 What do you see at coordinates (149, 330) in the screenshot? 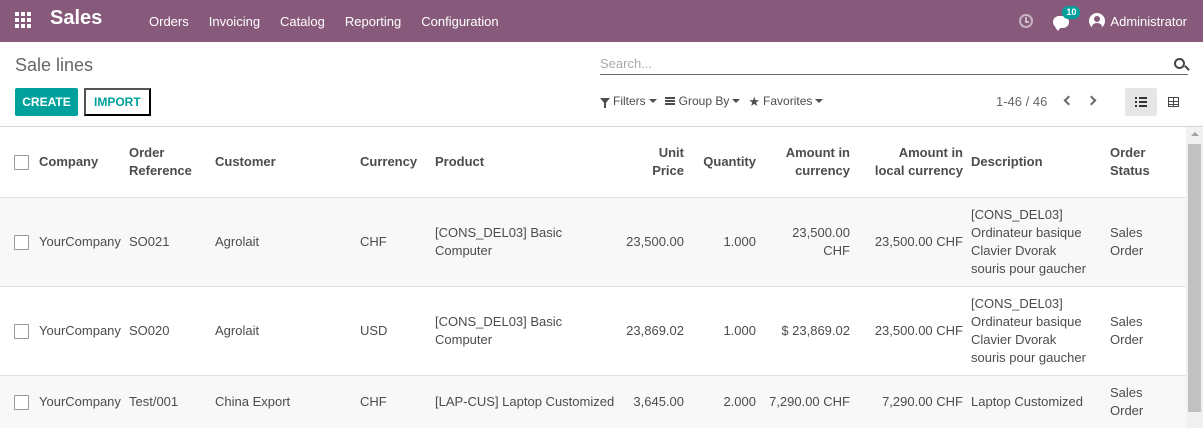
I see `cell-order-ref: SO020` at bounding box center [149, 330].